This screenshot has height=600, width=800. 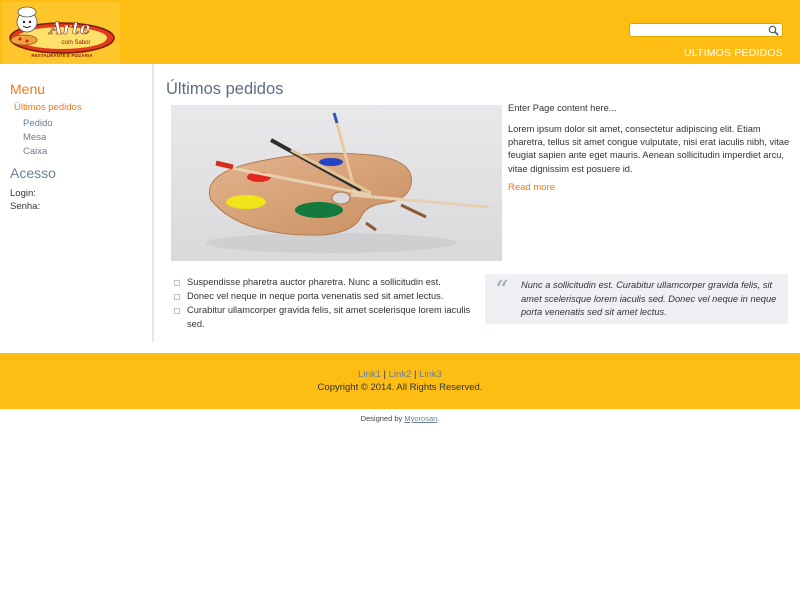 I want to click on sidebar-item-mesa: Mesa, so click(x=34, y=137).